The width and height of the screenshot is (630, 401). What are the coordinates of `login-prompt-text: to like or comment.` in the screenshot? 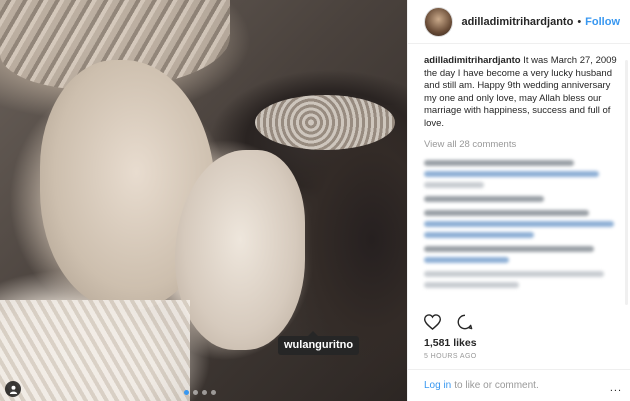 It's located at (496, 385).